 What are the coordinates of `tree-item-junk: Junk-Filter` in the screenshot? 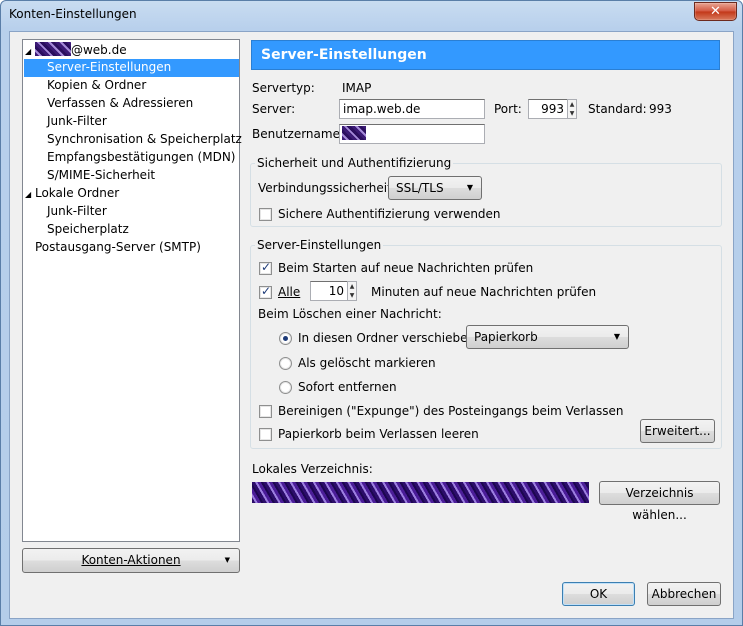 It's located at (77, 122).